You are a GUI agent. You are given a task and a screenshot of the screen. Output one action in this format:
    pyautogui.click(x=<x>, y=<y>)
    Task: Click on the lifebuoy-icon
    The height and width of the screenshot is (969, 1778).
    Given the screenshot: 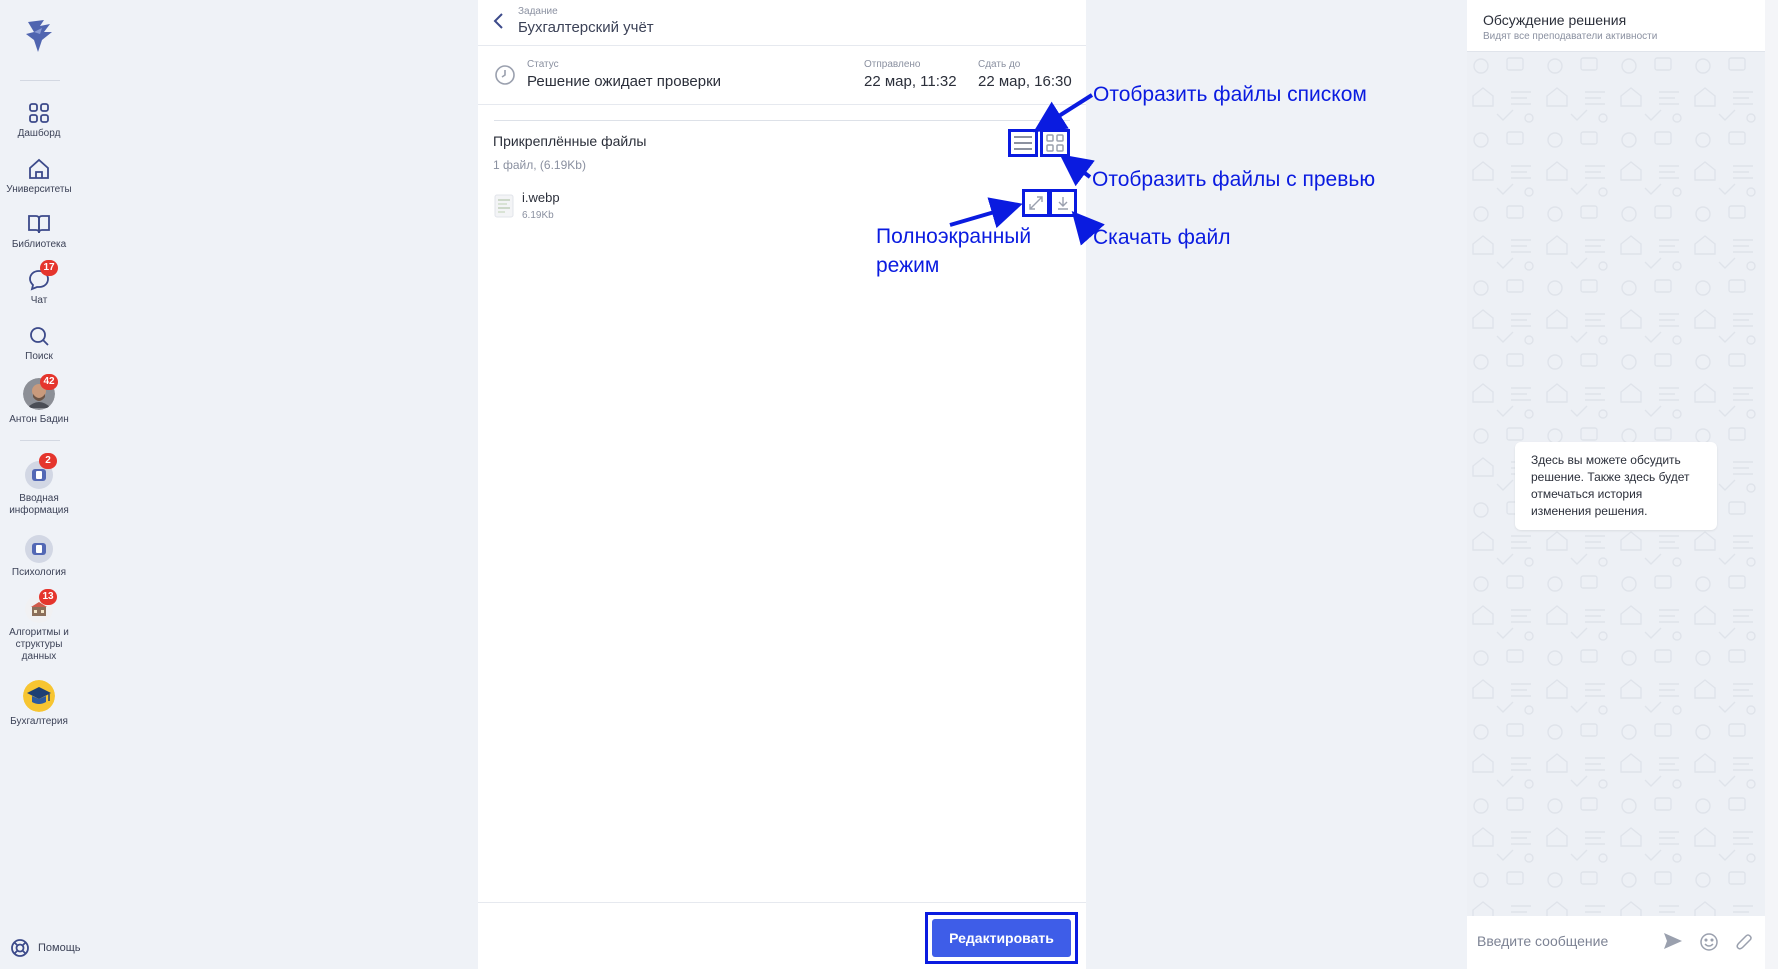 What is the action you would take?
    pyautogui.click(x=20, y=948)
    